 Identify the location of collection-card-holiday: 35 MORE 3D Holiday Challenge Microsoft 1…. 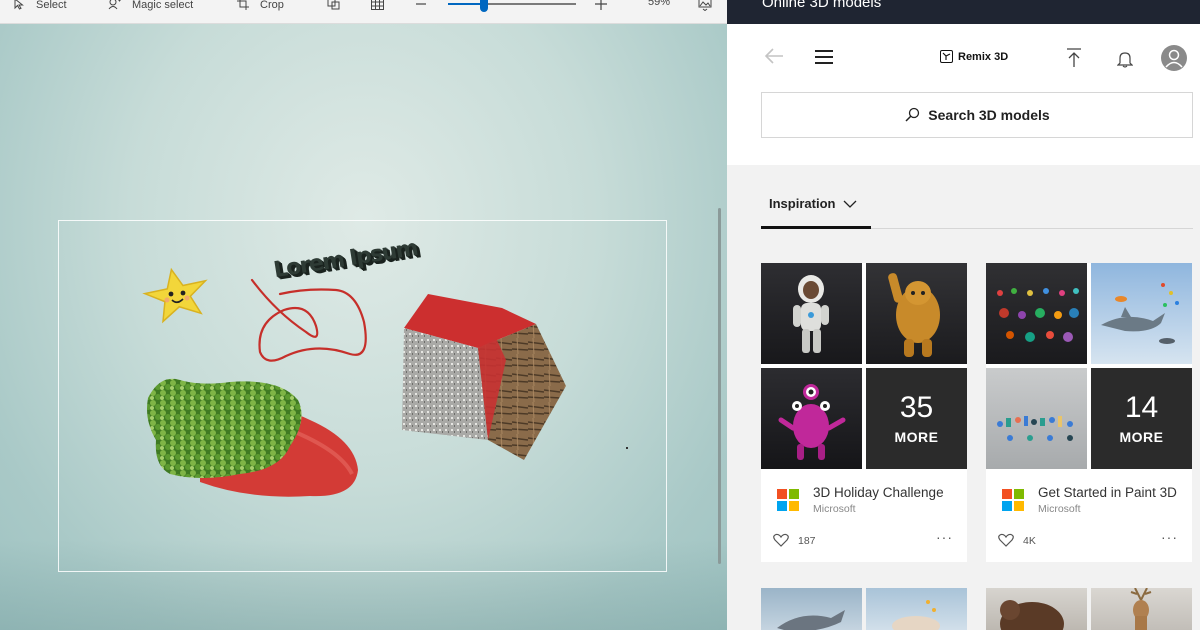
(864, 412).